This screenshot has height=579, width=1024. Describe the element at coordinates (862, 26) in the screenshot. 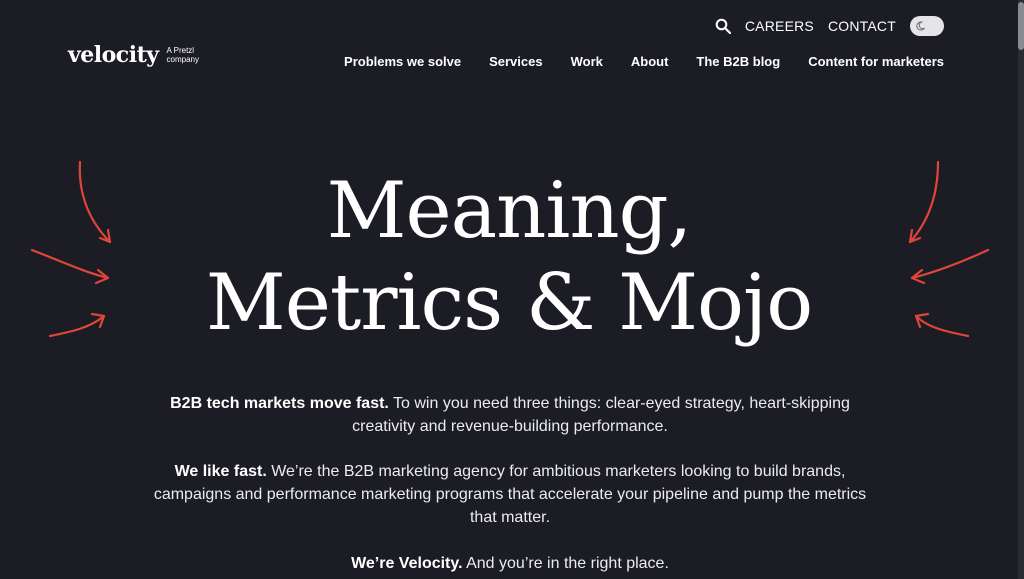

I see `contact-link: CONTACT` at that location.